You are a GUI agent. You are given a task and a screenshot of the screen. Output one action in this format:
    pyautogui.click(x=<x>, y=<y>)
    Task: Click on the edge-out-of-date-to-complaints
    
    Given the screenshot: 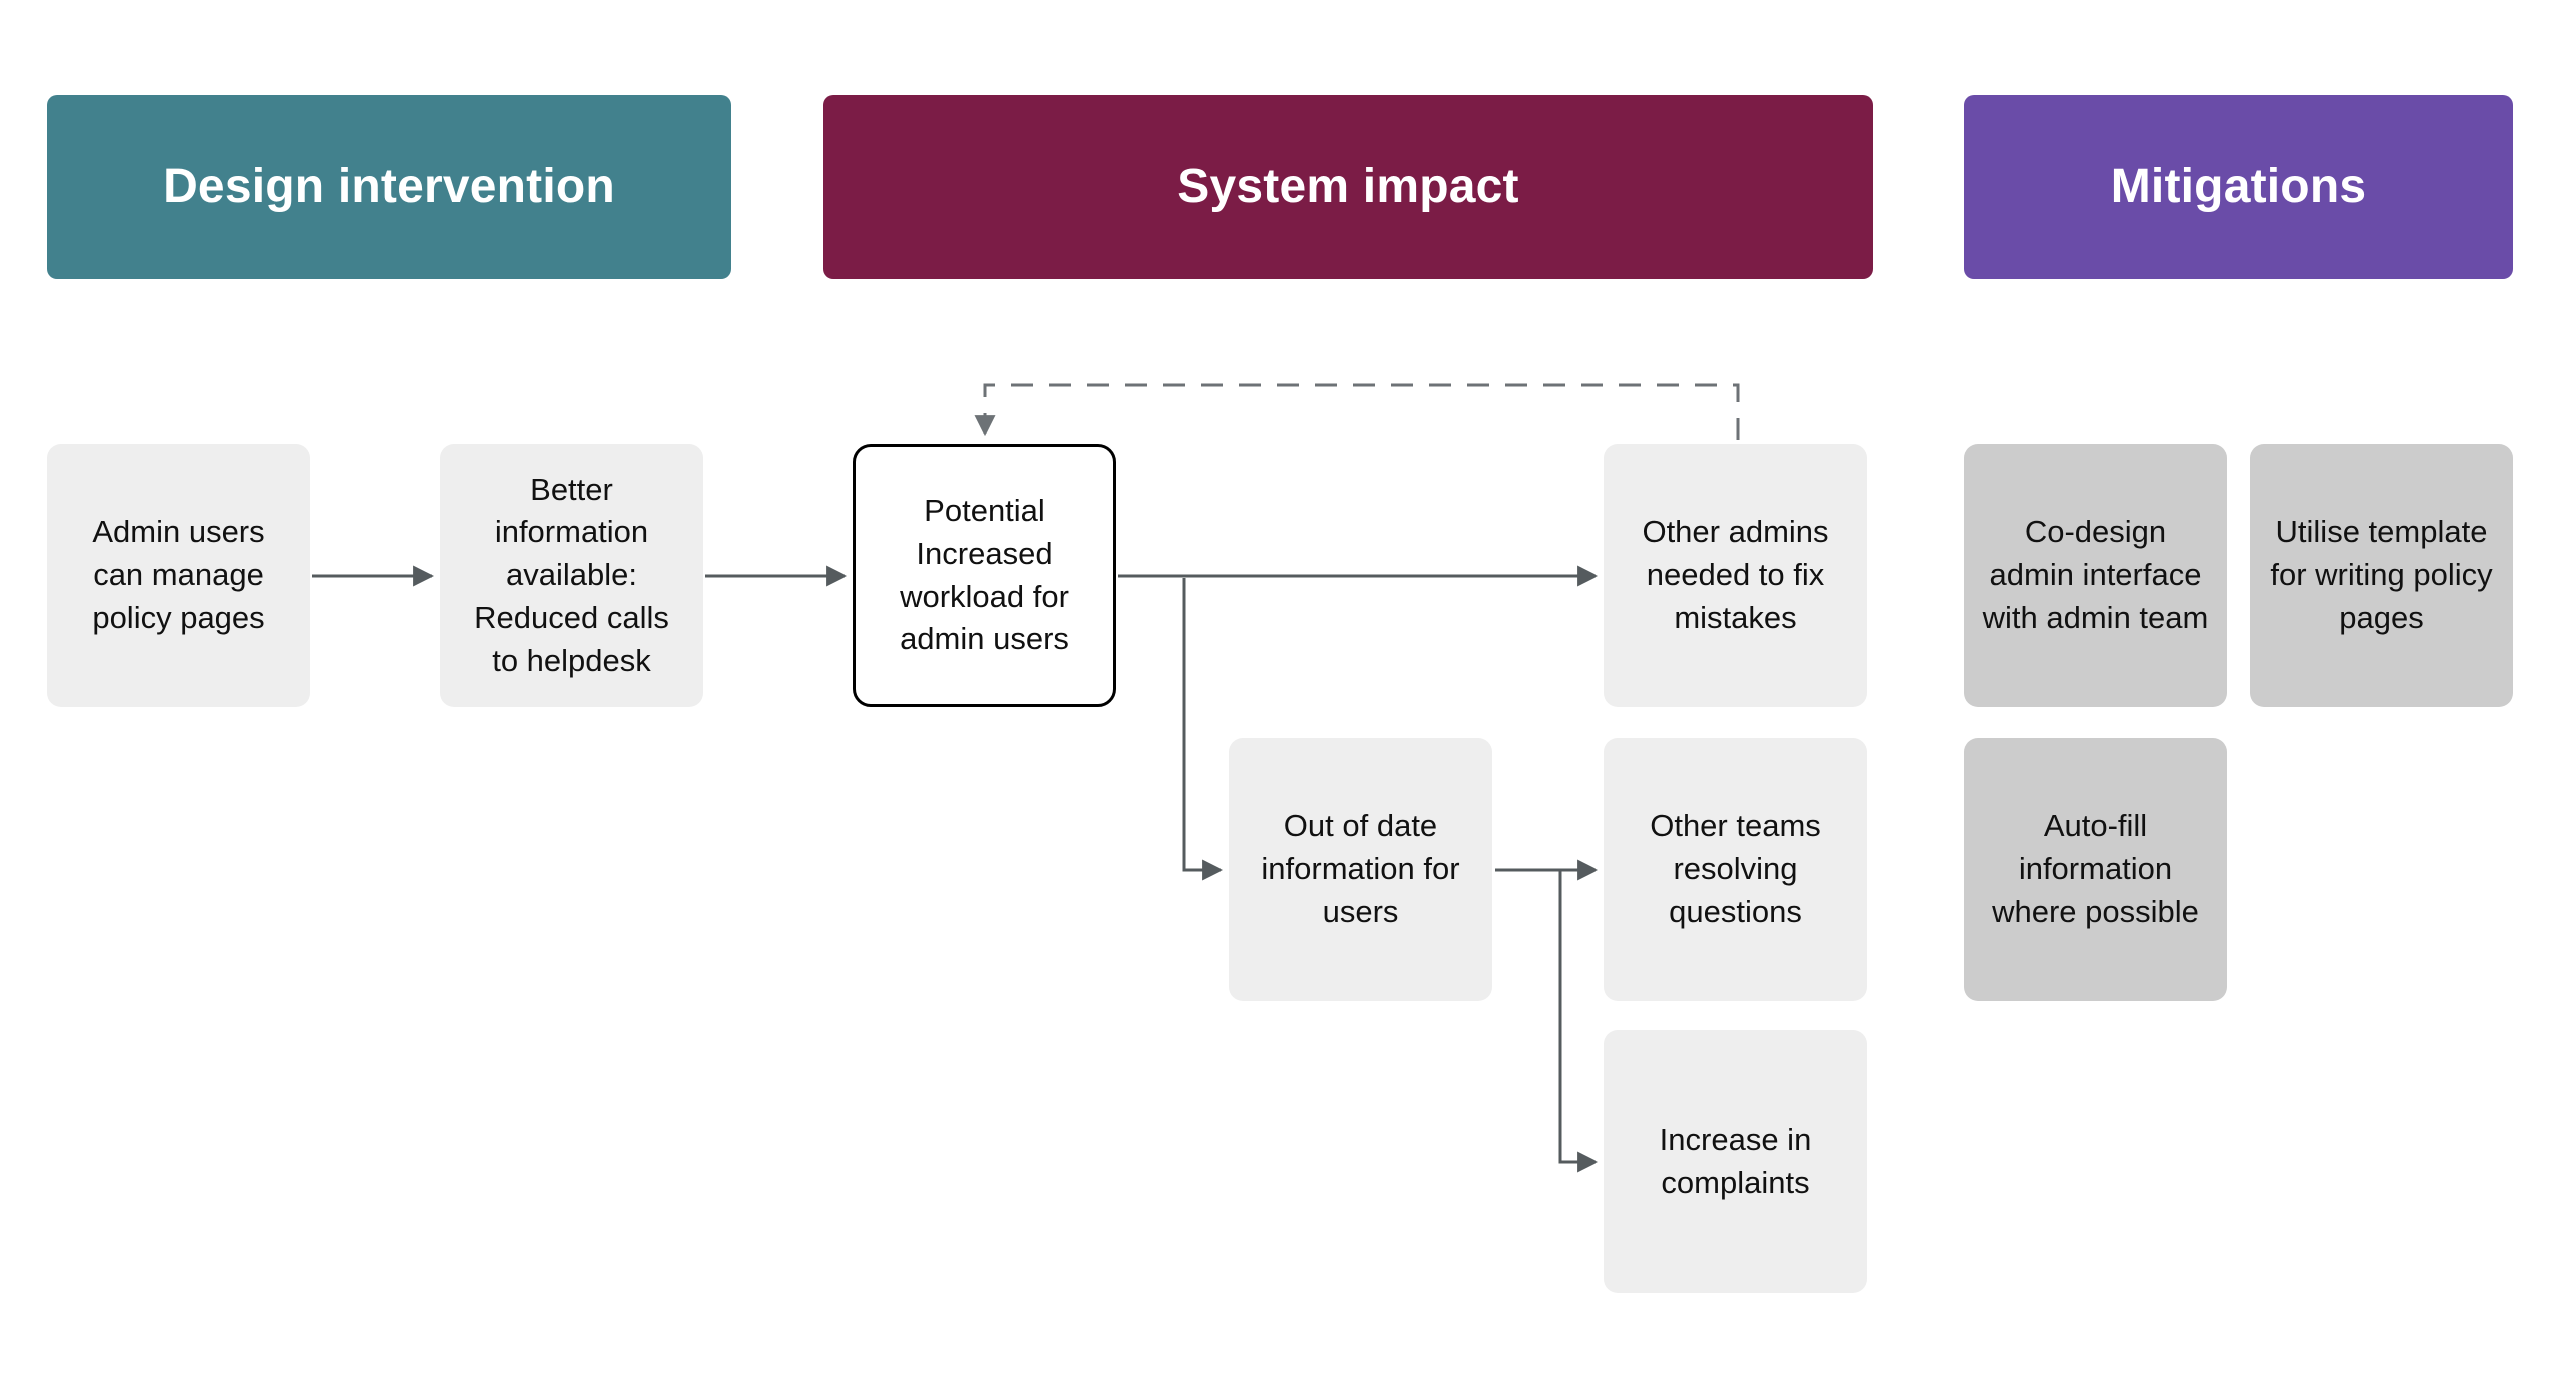 What is the action you would take?
    pyautogui.click(x=1578, y=1022)
    